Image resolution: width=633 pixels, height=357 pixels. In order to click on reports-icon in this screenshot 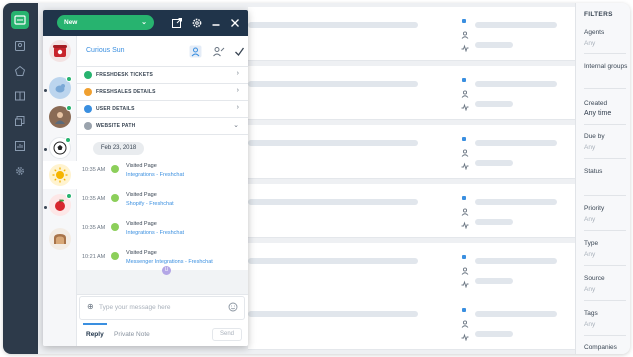, I will do `click(20, 146)`.